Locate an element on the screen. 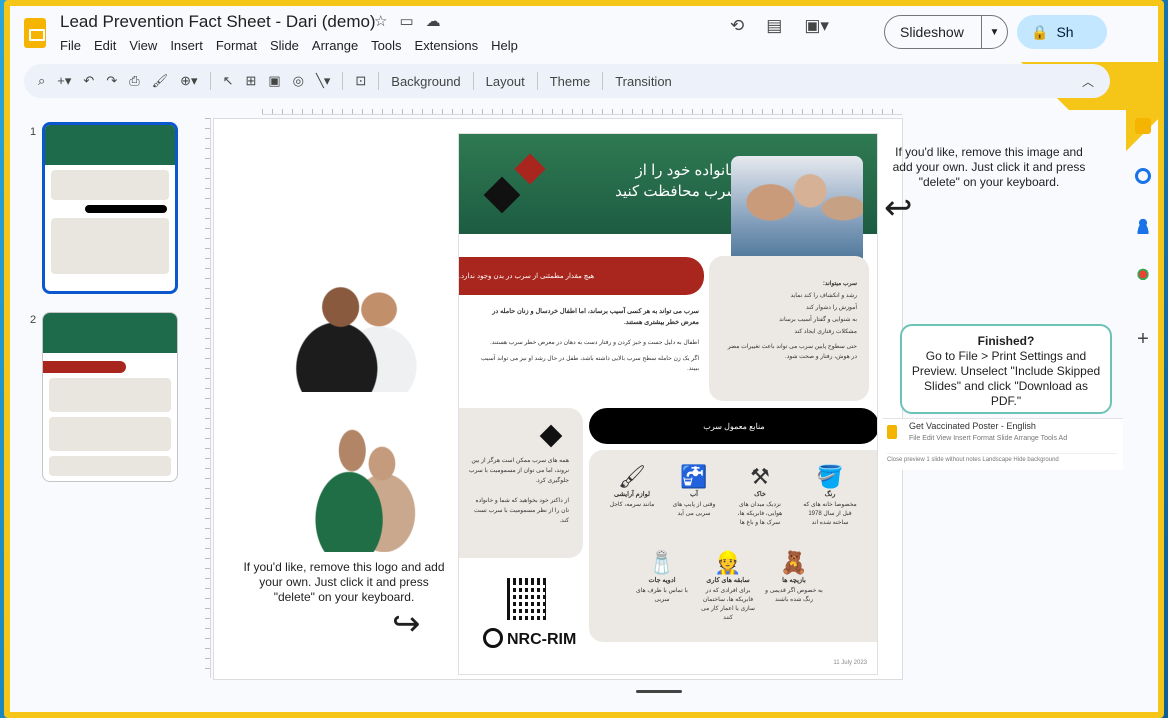 The image size is (1168, 718). source-desc: مانند سرمه، کاجل is located at coordinates (632, 505).